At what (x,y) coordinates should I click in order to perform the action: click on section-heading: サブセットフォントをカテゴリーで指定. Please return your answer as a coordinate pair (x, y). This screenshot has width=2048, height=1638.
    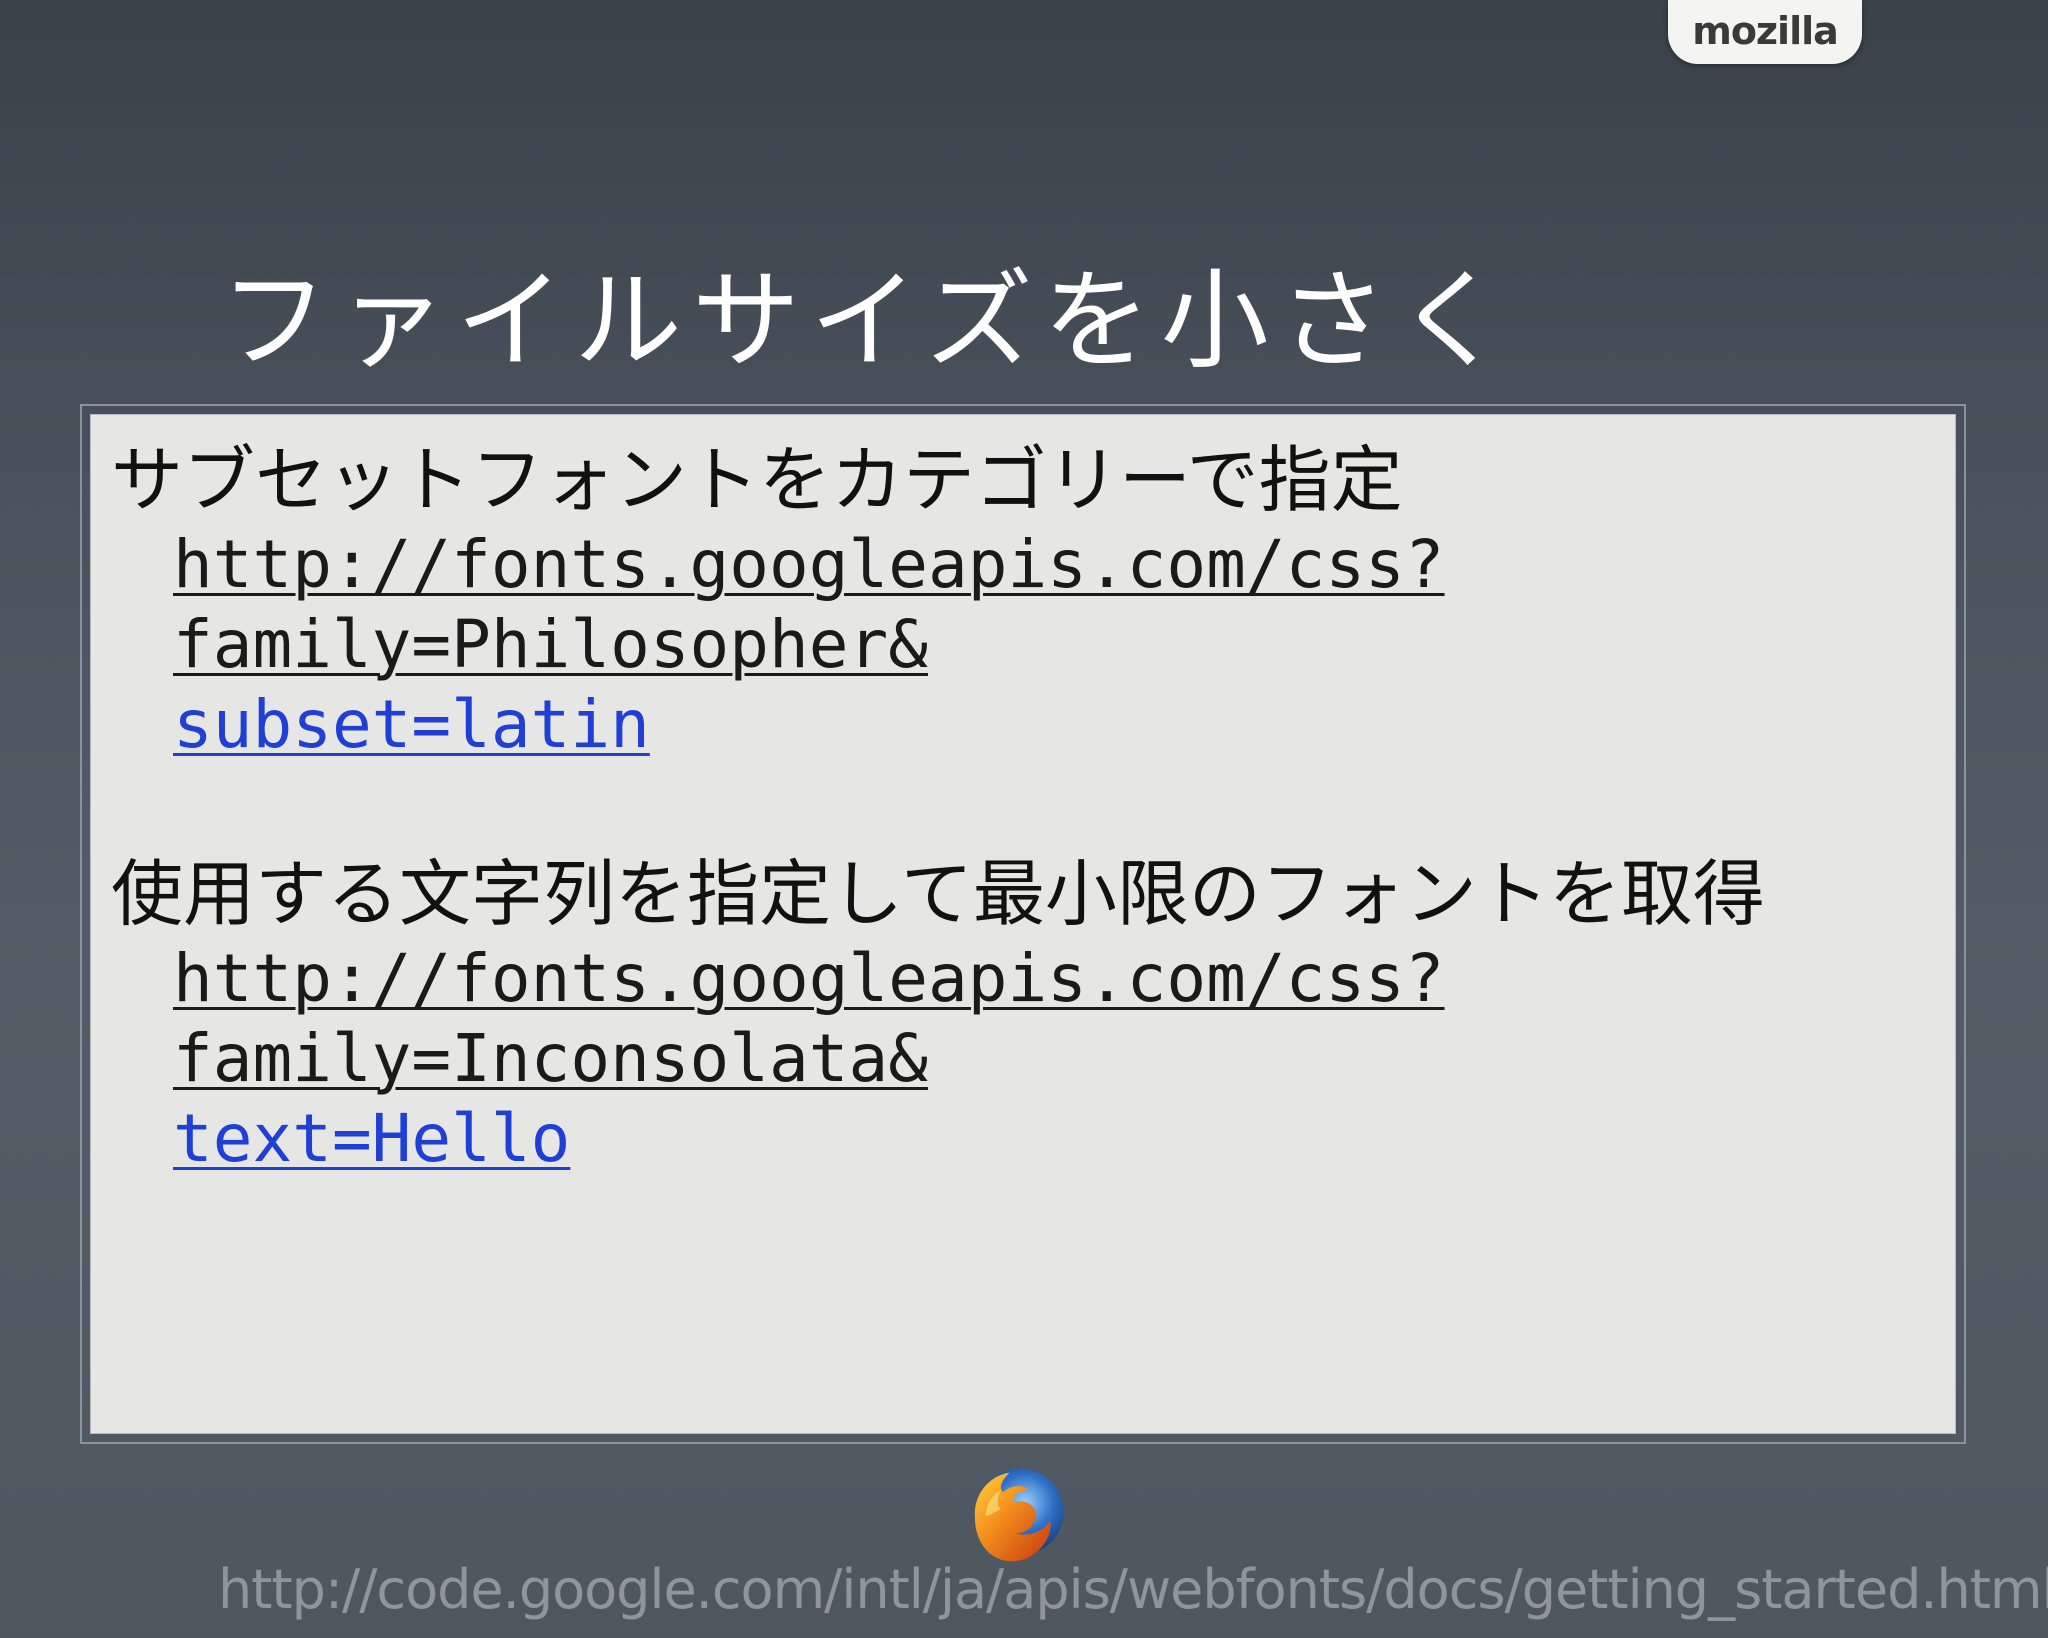
    Looking at the image, I should click on (757, 480).